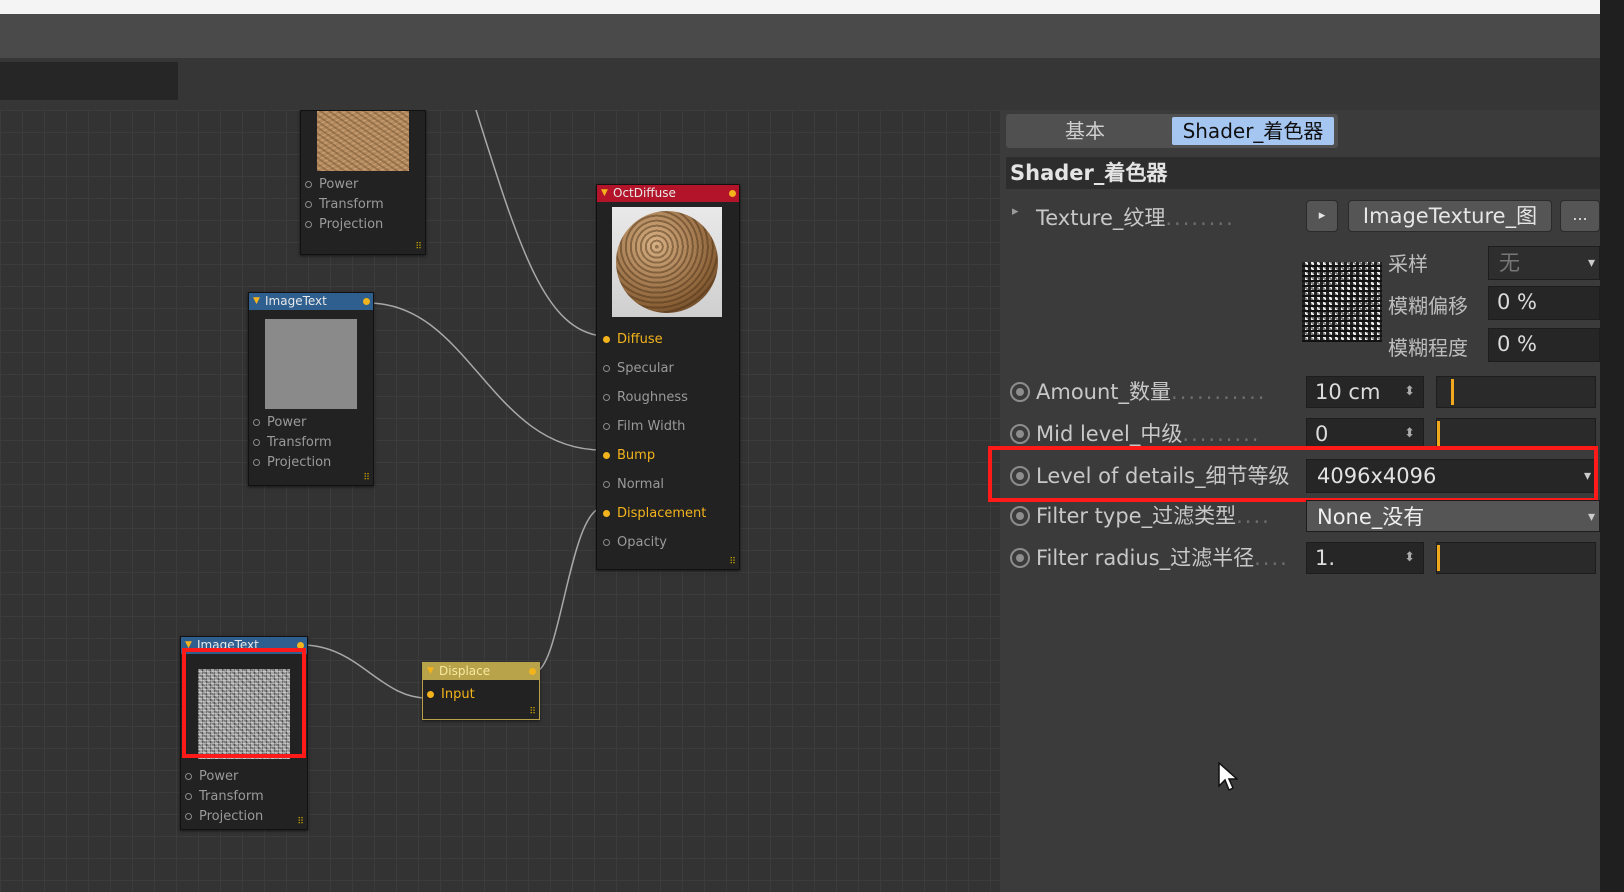  What do you see at coordinates (1428, 348) in the screenshot?
I see `blur-scale-label: 模糊程度` at bounding box center [1428, 348].